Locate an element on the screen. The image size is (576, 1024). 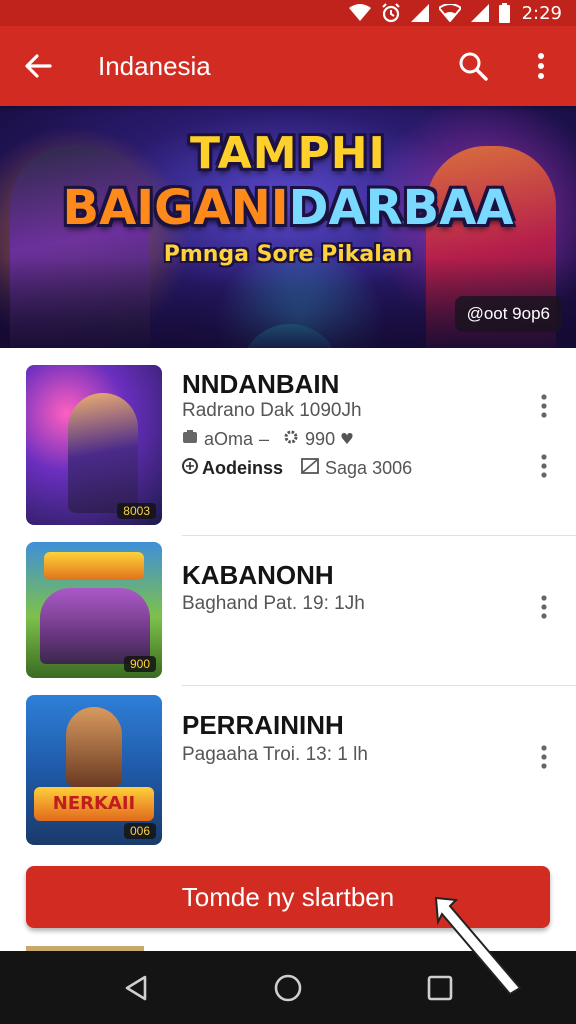
game-meta: Pagaaha Troi. 13: 1 lh is located at coordinates (275, 754).